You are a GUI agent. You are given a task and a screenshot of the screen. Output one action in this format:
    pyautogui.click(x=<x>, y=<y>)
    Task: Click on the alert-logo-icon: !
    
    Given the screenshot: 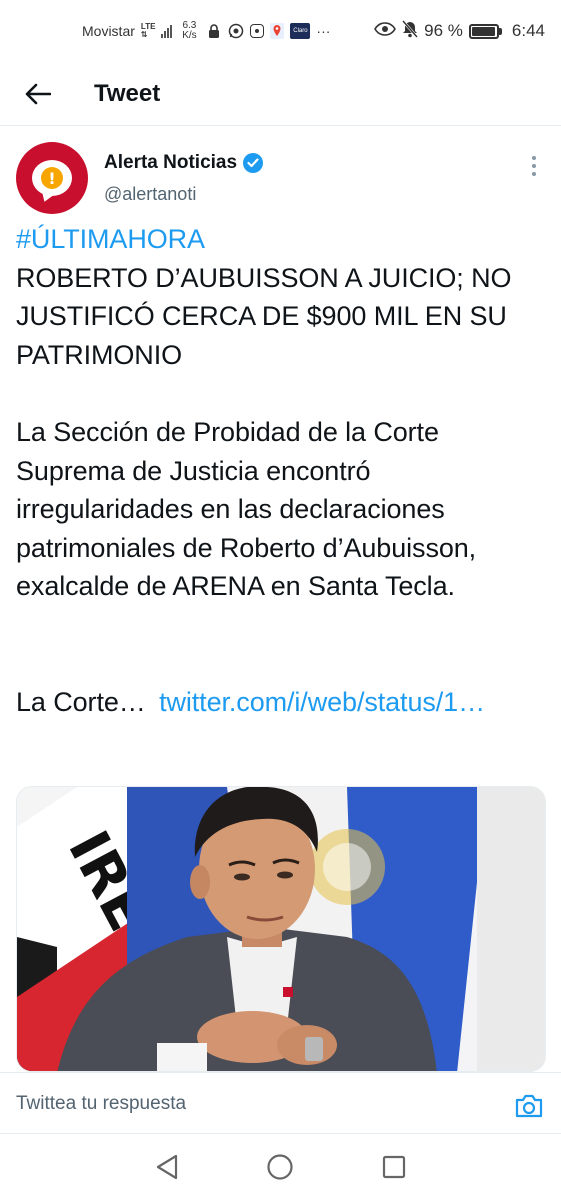 What is the action you would take?
    pyautogui.click(x=52, y=178)
    